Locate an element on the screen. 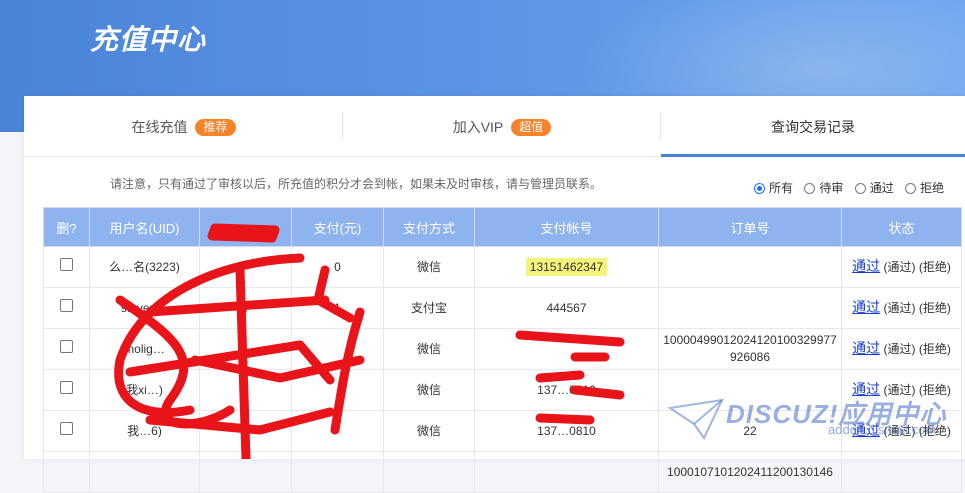 The image size is (965, 493). filter-passed-radio: 通过 is located at coordinates (874, 187).